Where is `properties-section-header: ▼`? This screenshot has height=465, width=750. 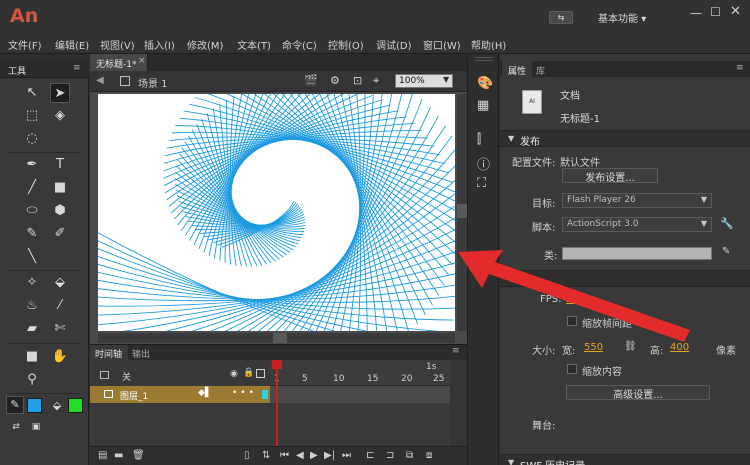
properties-section-header: ▼ is located at coordinates (625, 278).